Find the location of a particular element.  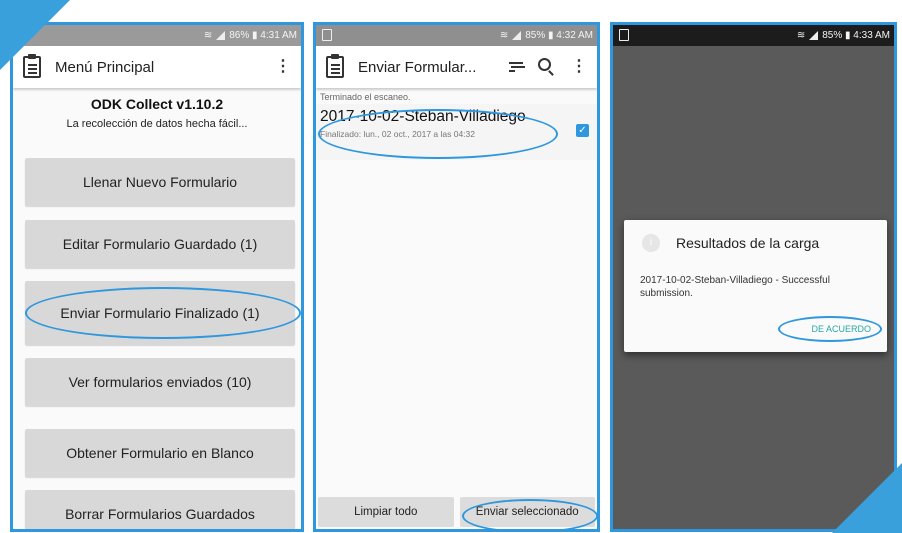

checkbox-checked-icon: ✓ is located at coordinates (582, 130).